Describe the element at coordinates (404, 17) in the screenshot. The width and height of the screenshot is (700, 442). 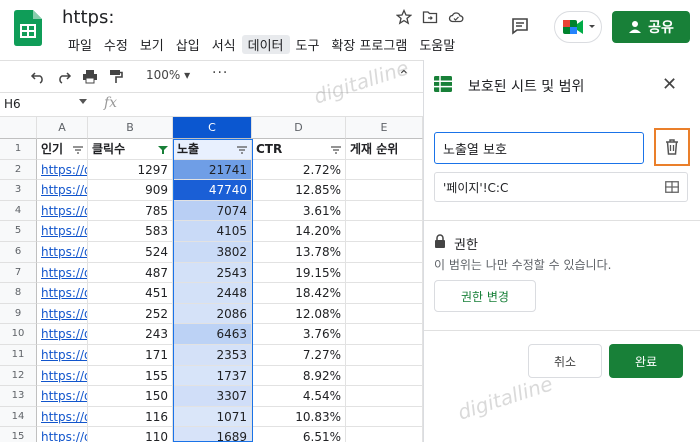
I see `star-icon` at that location.